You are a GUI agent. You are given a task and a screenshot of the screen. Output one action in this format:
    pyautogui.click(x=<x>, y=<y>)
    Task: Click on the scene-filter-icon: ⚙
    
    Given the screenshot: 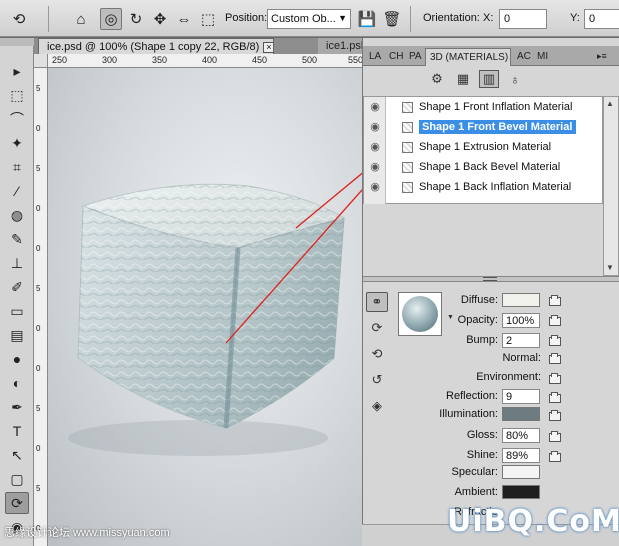 What is the action you would take?
    pyautogui.click(x=437, y=79)
    